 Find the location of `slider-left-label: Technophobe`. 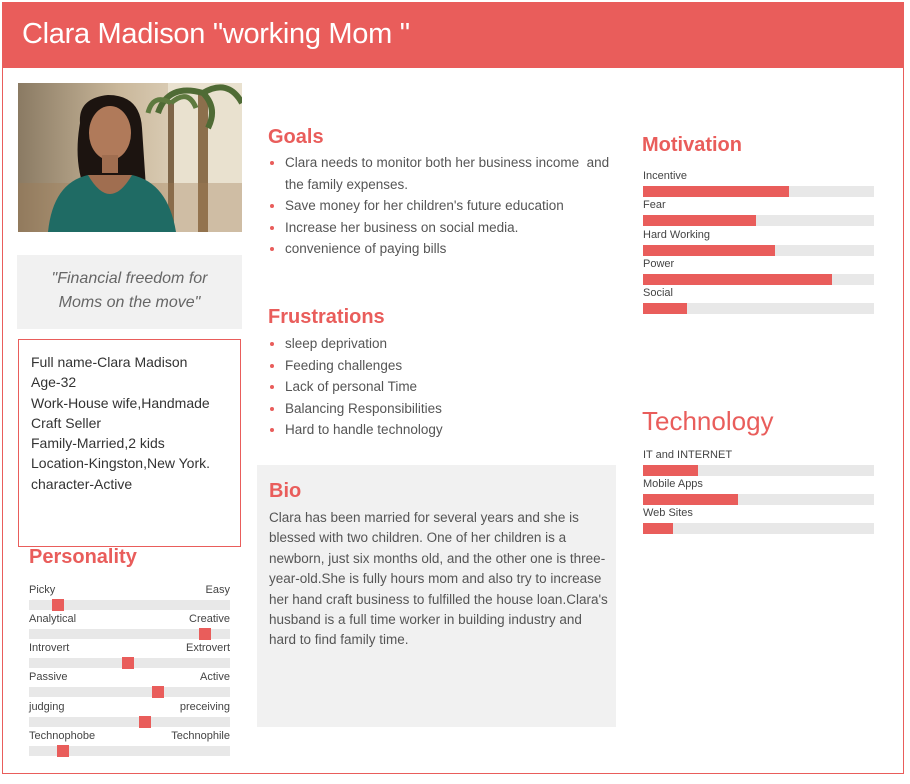

slider-left-label: Technophobe is located at coordinates (62, 736).